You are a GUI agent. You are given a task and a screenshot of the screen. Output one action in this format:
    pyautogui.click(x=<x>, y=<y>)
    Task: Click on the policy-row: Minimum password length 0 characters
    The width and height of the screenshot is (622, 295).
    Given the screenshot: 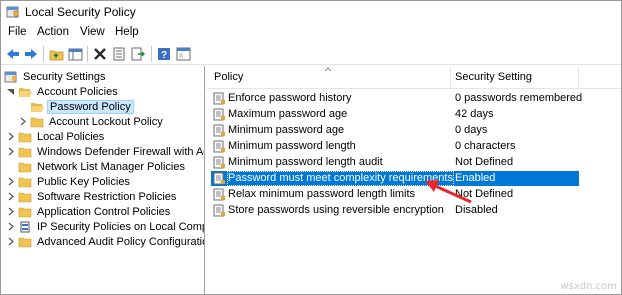 What is the action you would take?
    pyautogui.click(x=395, y=146)
    